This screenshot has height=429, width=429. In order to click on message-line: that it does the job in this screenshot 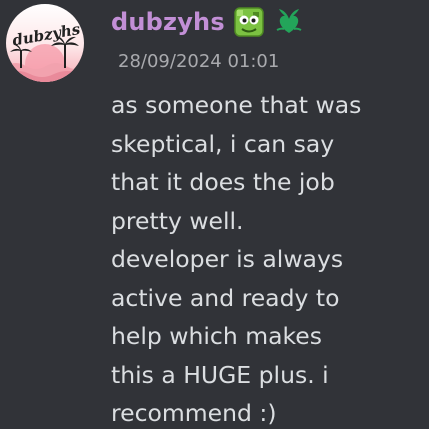, I will do `click(223, 182)`.